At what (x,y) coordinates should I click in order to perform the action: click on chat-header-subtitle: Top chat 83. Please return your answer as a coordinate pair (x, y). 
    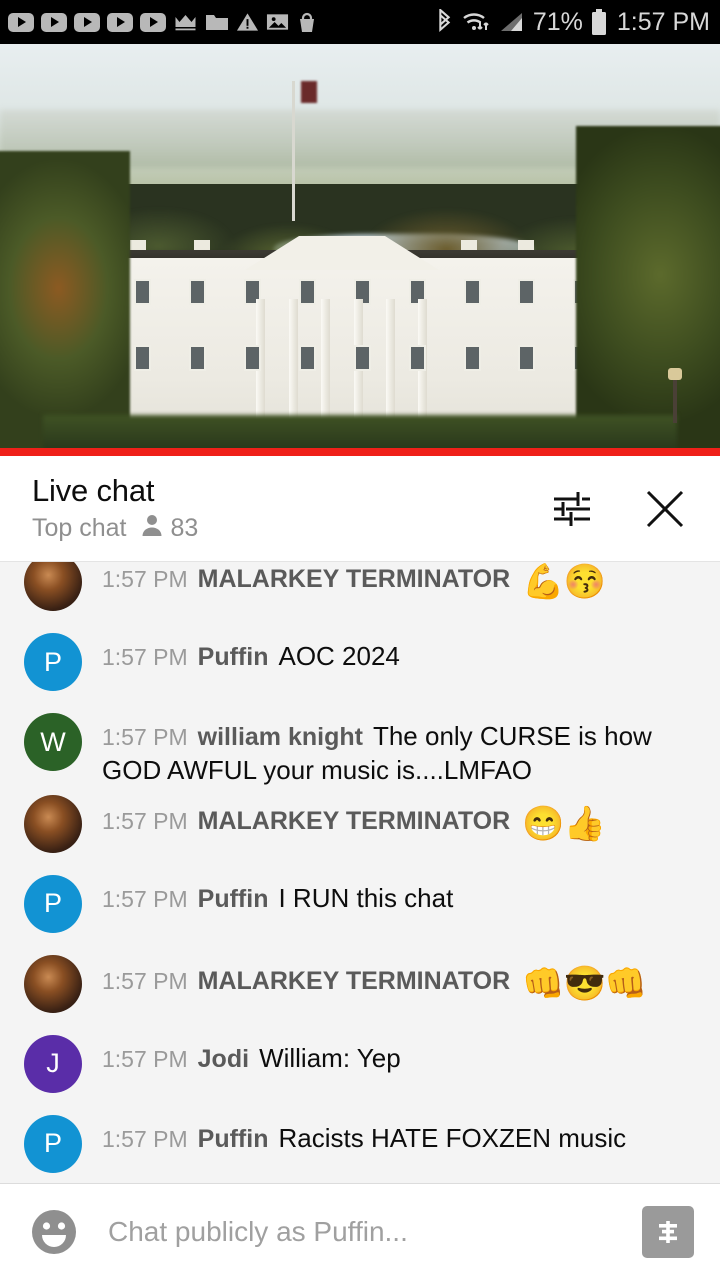
    Looking at the image, I should click on (290, 528).